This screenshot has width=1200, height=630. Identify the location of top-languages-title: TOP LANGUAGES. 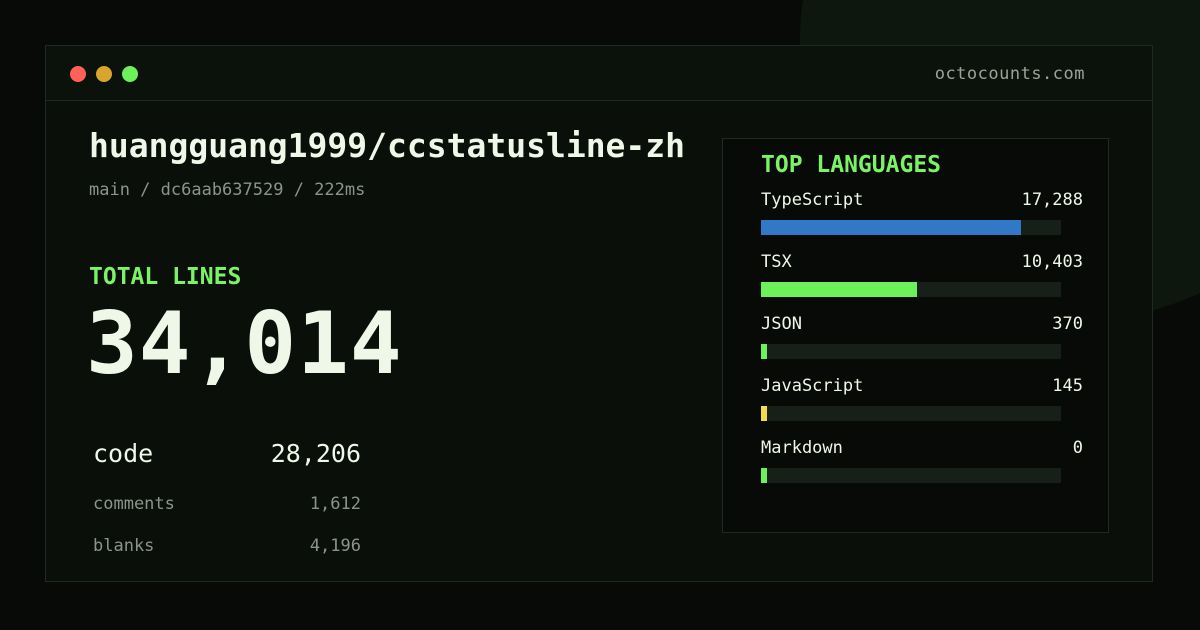
(851, 165).